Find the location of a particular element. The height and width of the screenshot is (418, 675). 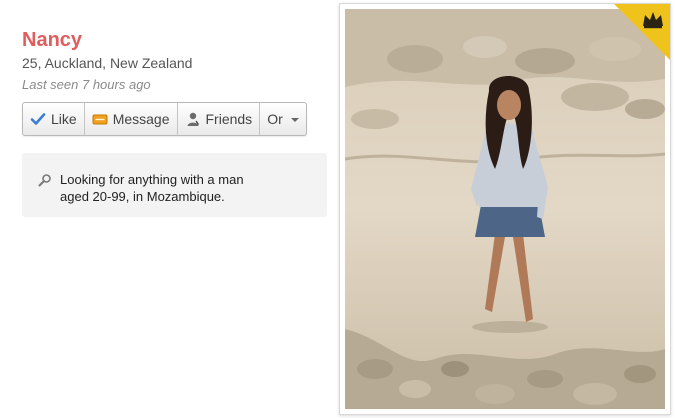

or-label: Or is located at coordinates (275, 119).